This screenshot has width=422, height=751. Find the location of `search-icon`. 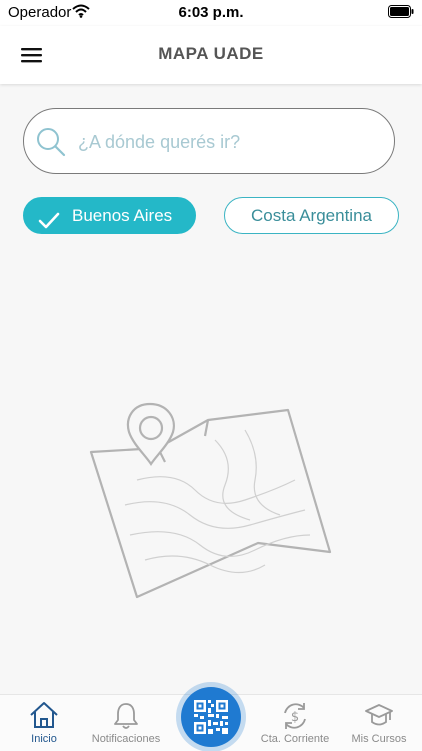

search-icon is located at coordinates (51, 144).